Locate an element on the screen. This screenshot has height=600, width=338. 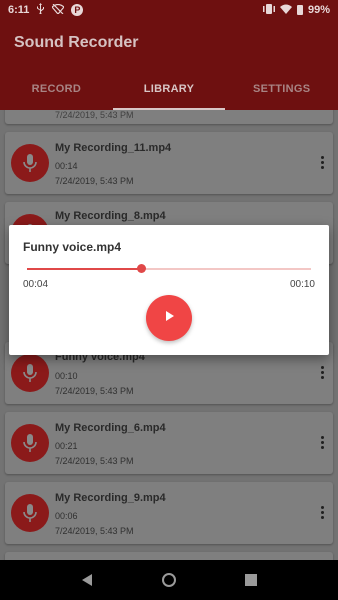
recording-duration: 00:21 is located at coordinates (66, 446).